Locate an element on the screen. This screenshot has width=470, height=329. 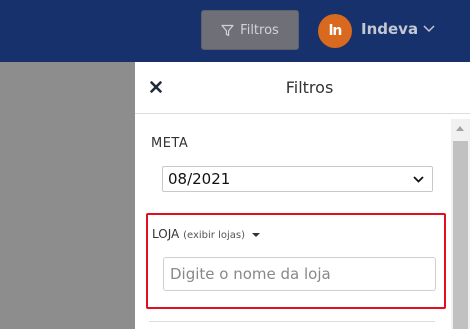
section-divider is located at coordinates (292, 321).